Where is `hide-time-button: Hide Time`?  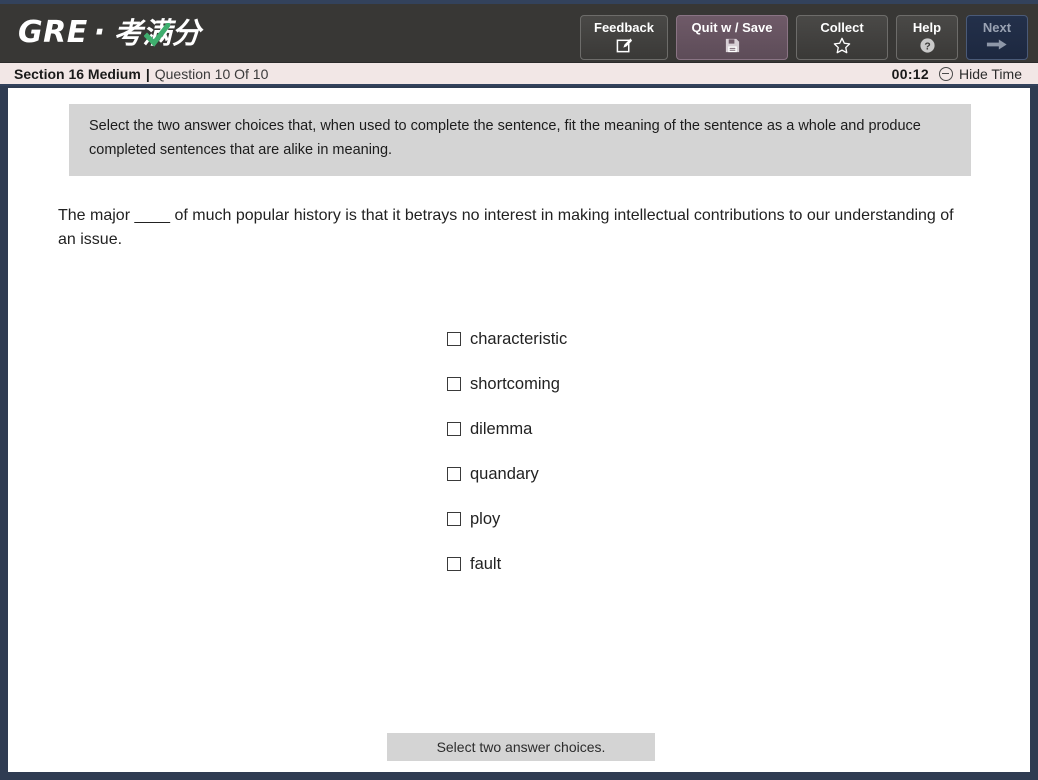 hide-time-button: Hide Time is located at coordinates (980, 73).